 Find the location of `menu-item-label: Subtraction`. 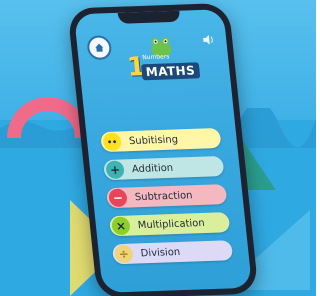

menu-item-label: Subtraction is located at coordinates (164, 196).